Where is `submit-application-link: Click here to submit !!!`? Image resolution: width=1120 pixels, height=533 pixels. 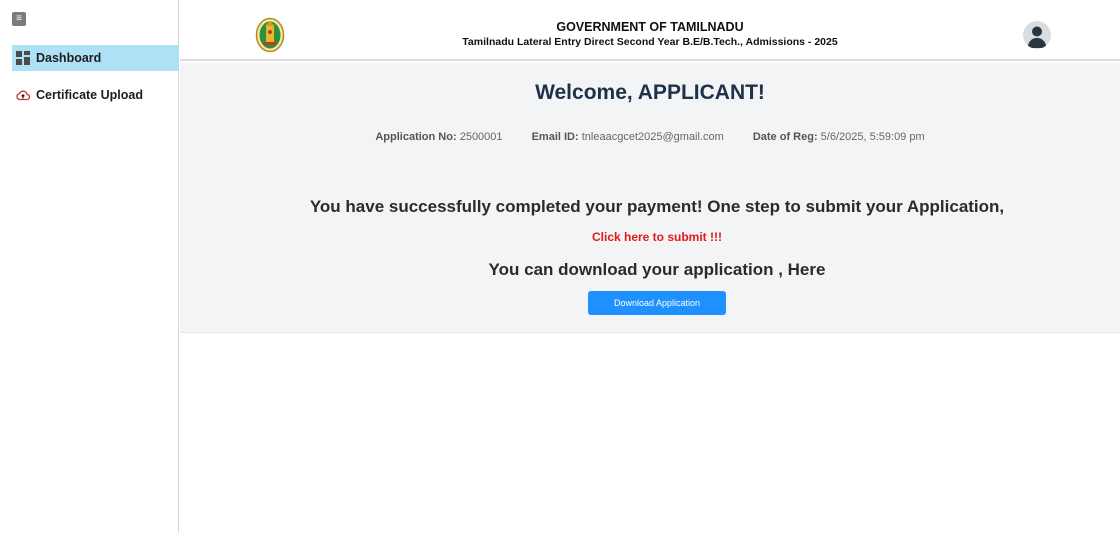
submit-application-link: Click here to submit !!! is located at coordinates (650, 237).